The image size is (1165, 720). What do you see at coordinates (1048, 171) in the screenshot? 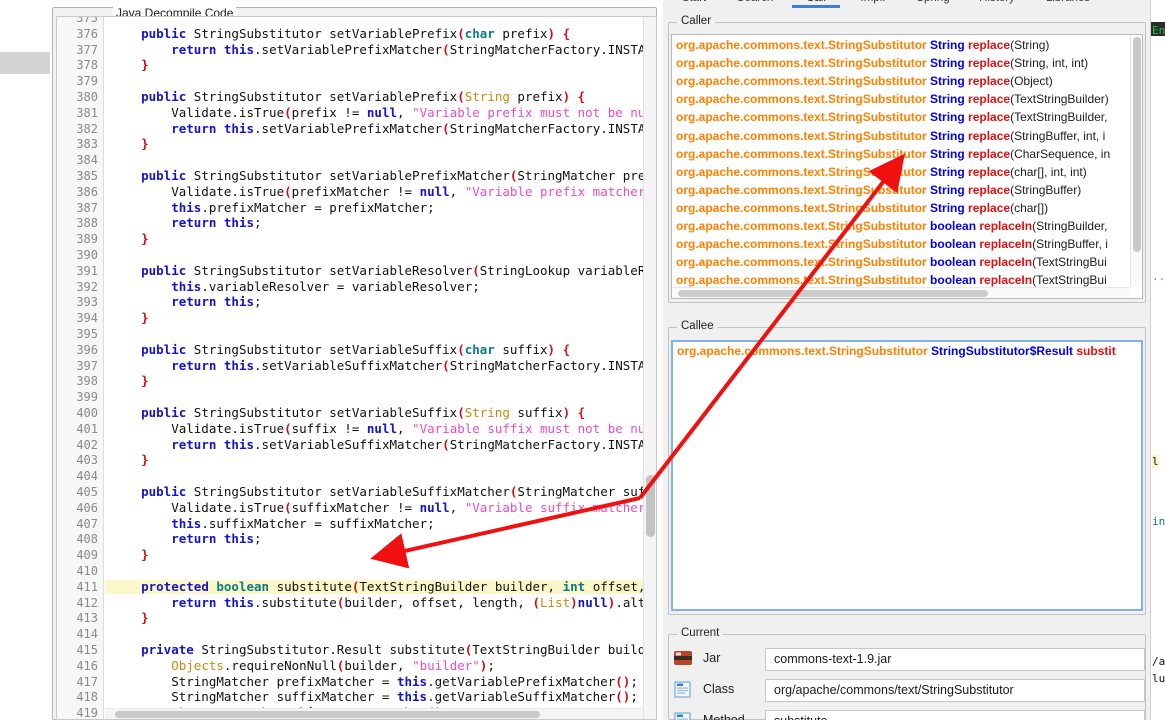
I see `method-arg: (char[], int, int)` at bounding box center [1048, 171].